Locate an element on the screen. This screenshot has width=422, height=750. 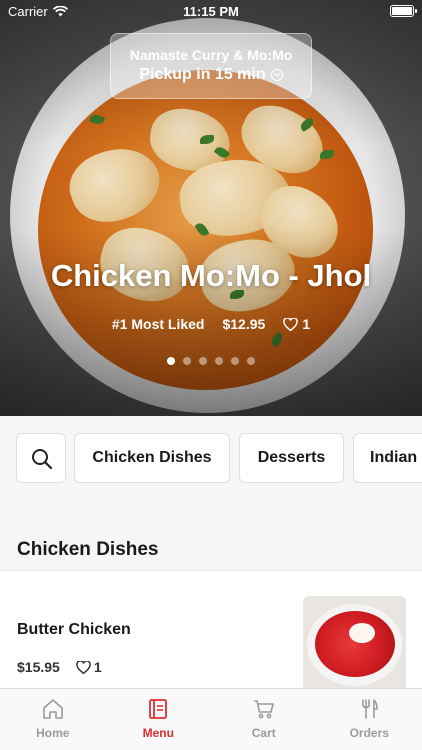
tab-menu-label: Menu is located at coordinates (158, 733).